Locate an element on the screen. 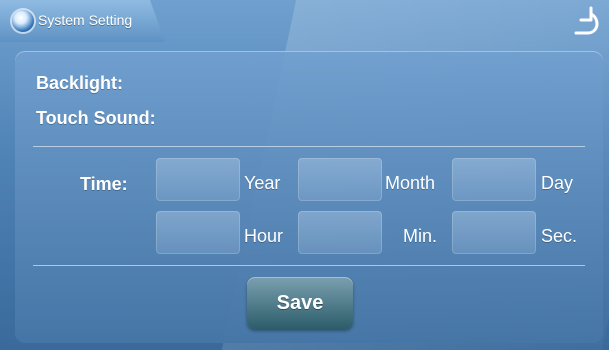  year-field is located at coordinates (198, 179).